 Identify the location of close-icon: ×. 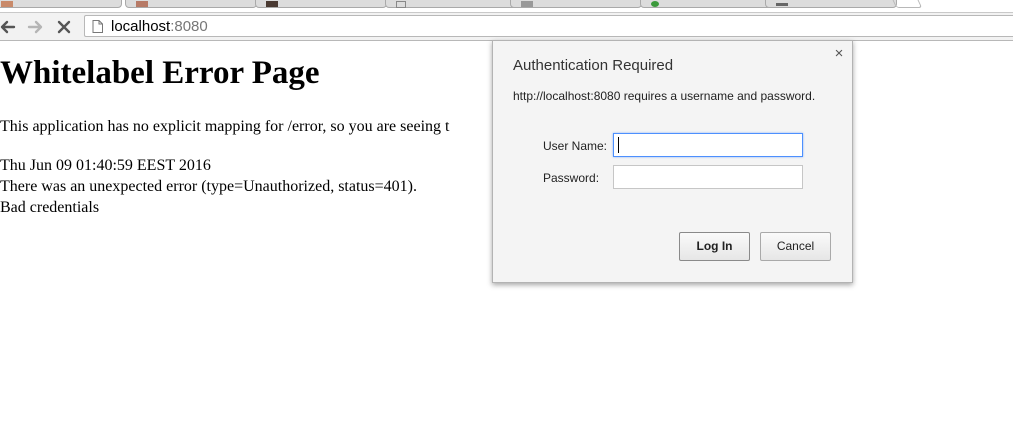
(839, 53).